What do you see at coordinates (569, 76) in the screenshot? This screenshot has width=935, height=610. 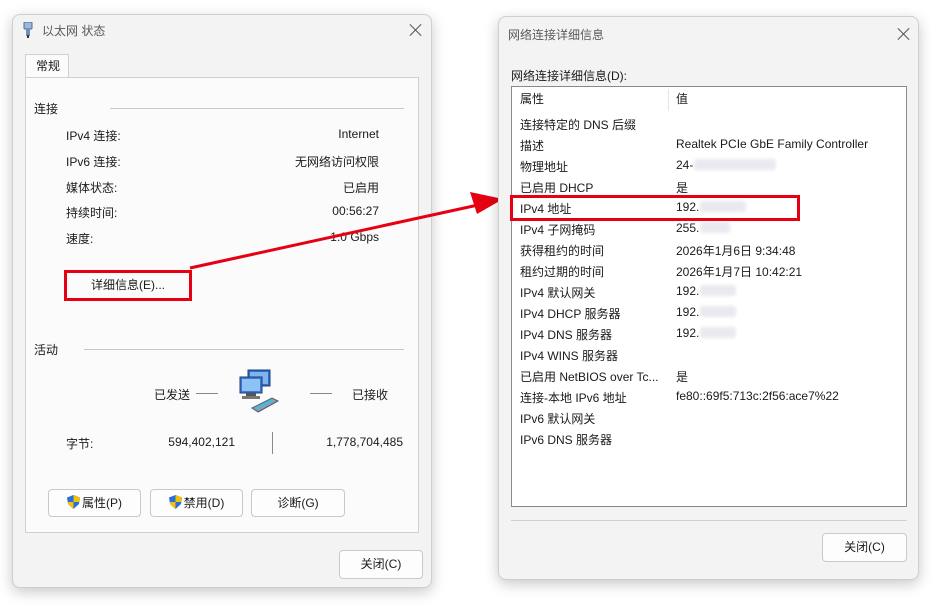 I see `list-label: 网络连接详细信息(D):` at bounding box center [569, 76].